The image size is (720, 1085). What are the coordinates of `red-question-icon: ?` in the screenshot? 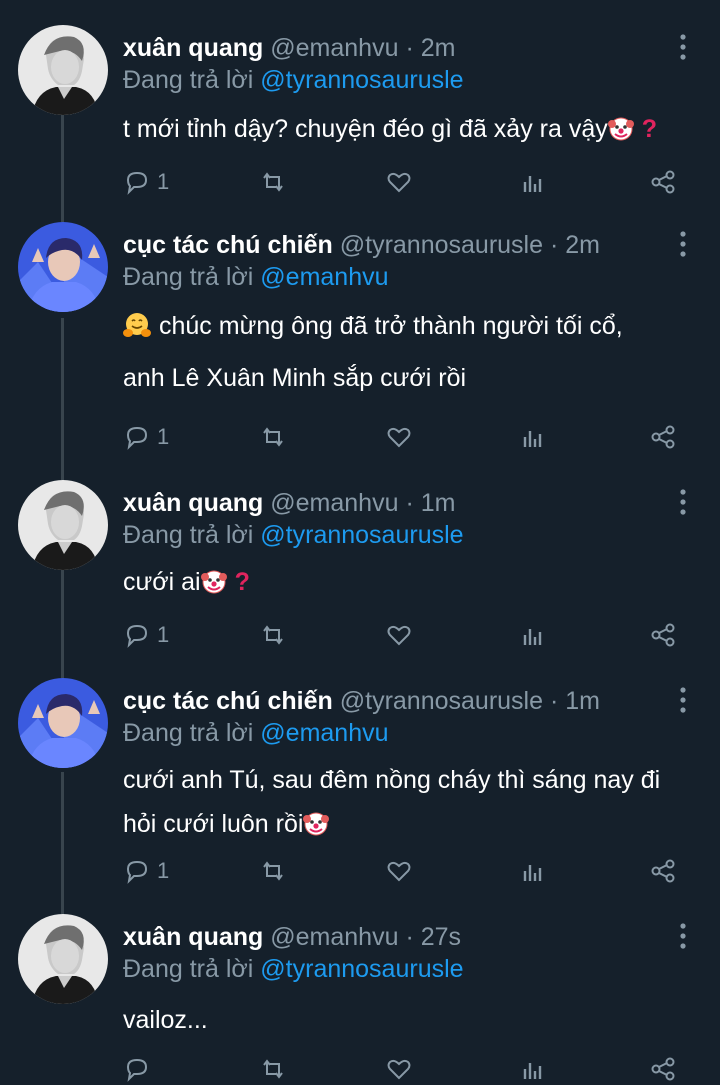 It's located at (242, 582).